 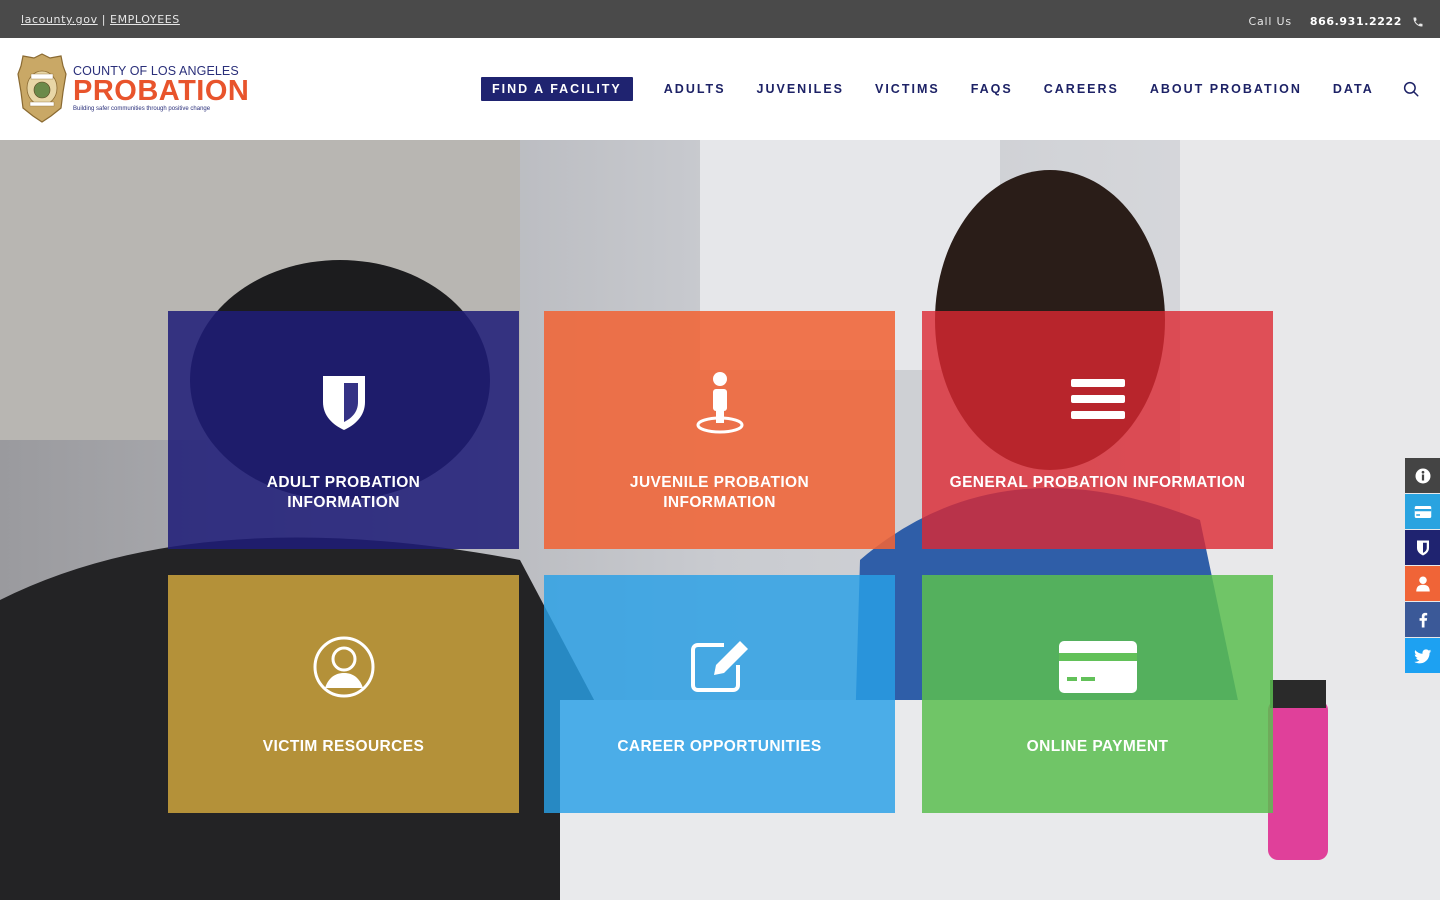 I want to click on side-info-button, so click(x=1422, y=475).